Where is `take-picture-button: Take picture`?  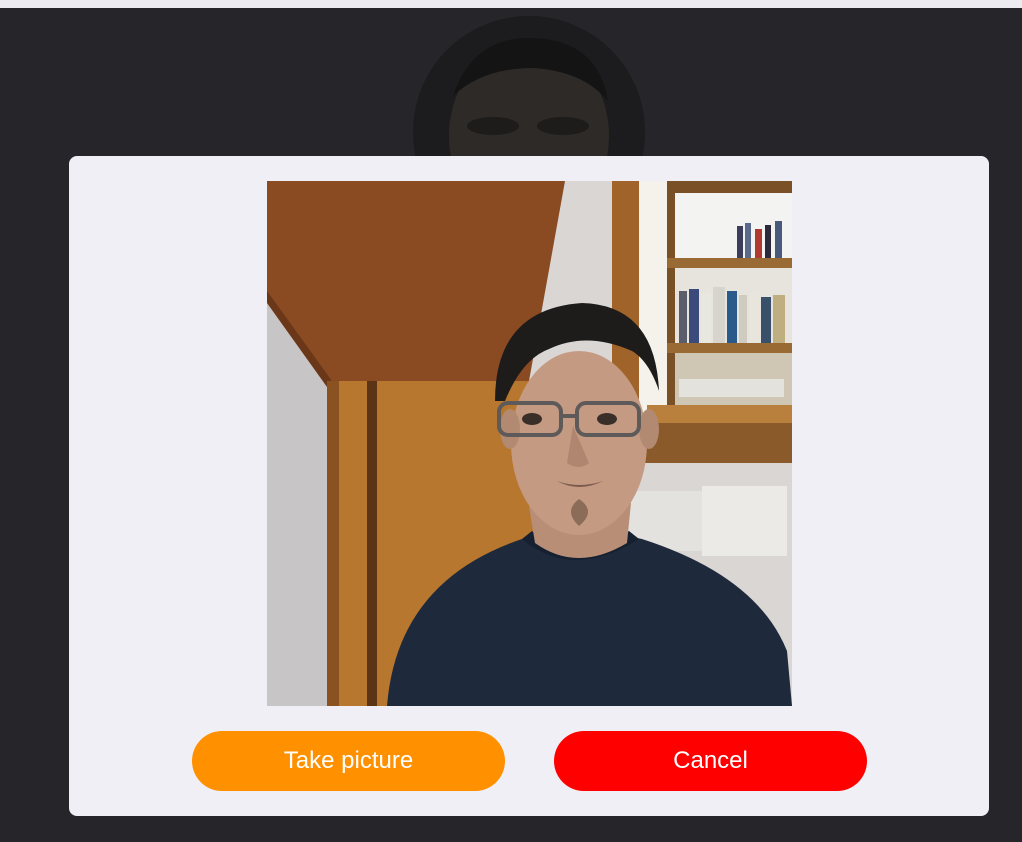
take-picture-button: Take picture is located at coordinates (348, 761).